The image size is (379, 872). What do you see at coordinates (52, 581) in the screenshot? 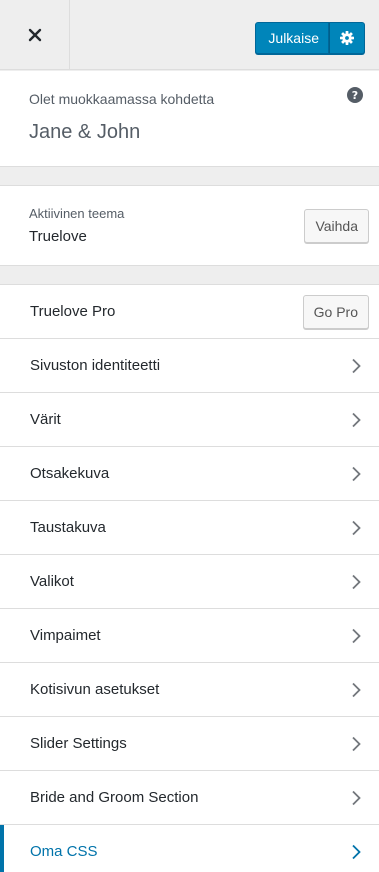
I see `section-label: Valikot` at bounding box center [52, 581].